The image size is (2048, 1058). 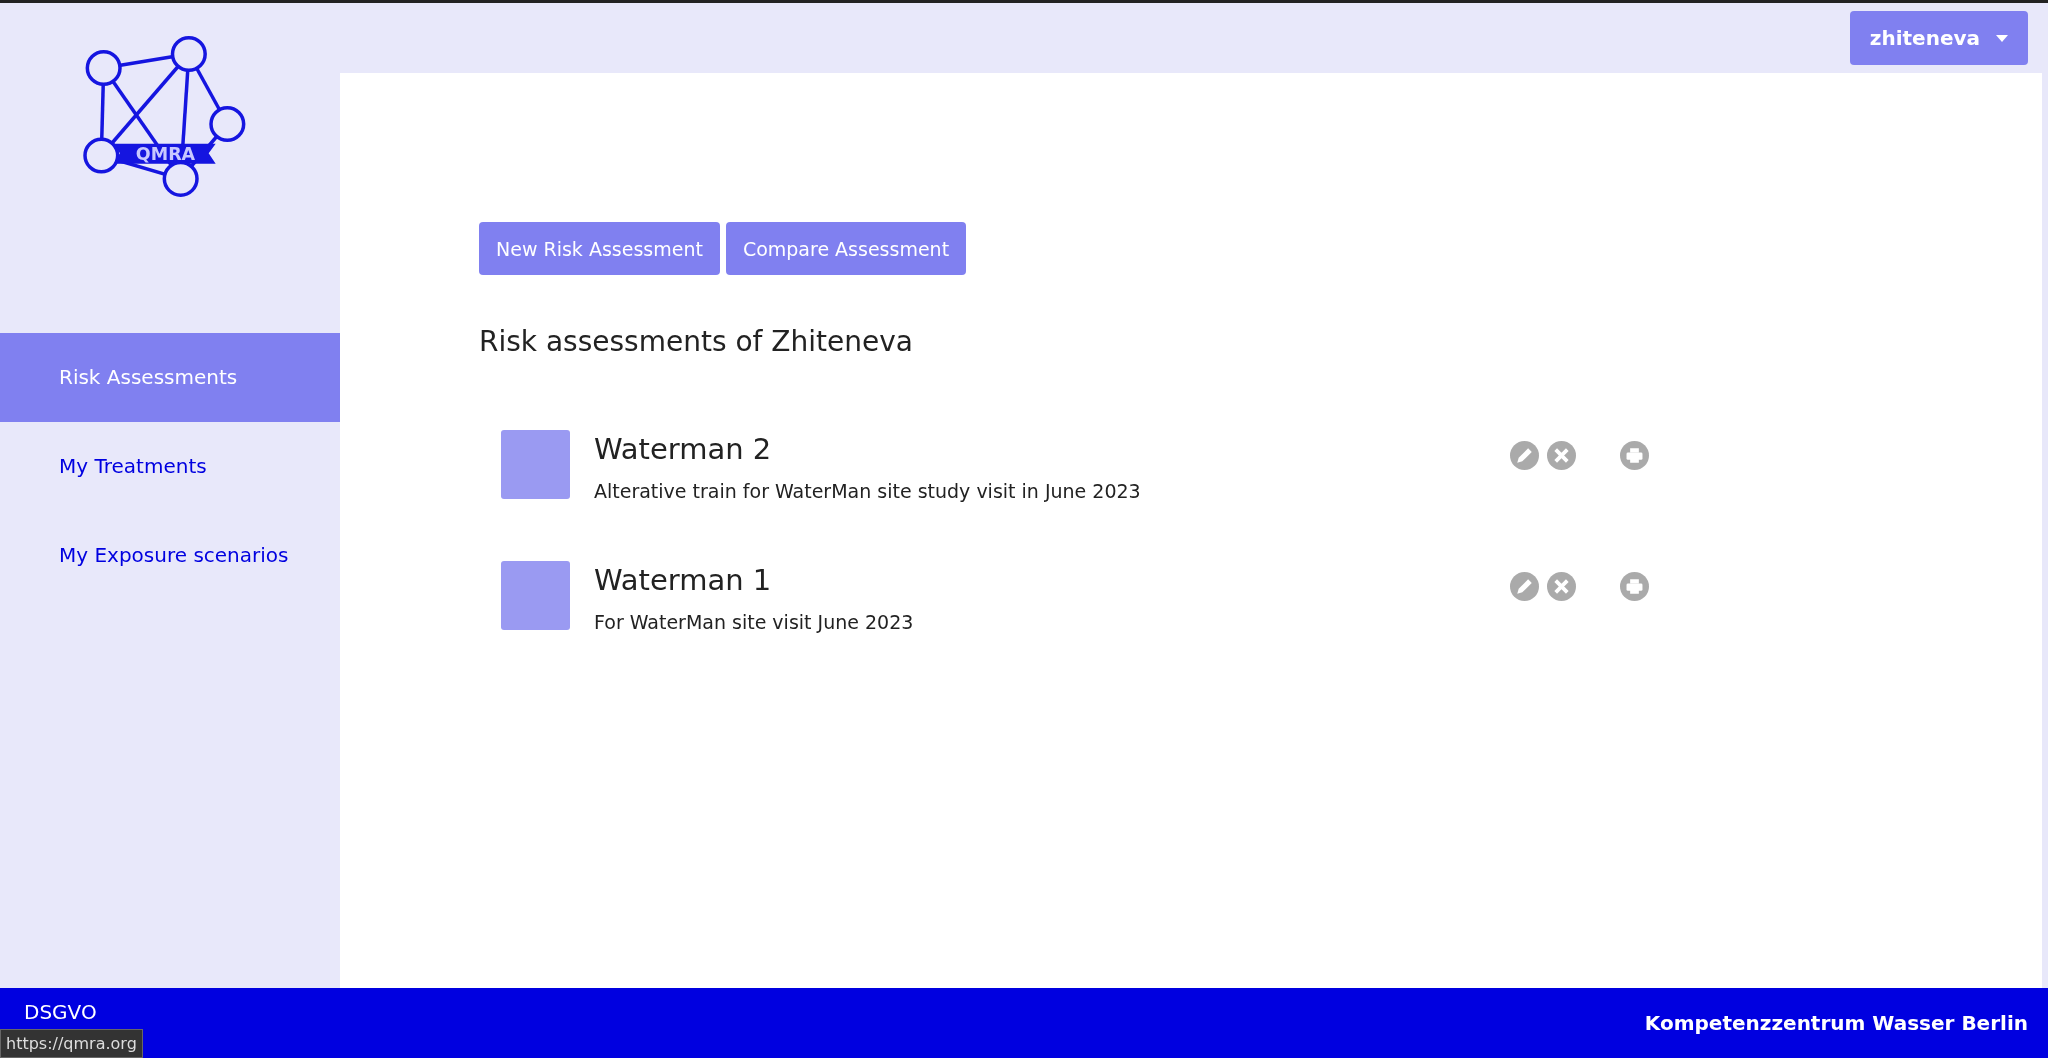 What do you see at coordinates (170, 466) in the screenshot?
I see `sidebar-item: My Treatments` at bounding box center [170, 466].